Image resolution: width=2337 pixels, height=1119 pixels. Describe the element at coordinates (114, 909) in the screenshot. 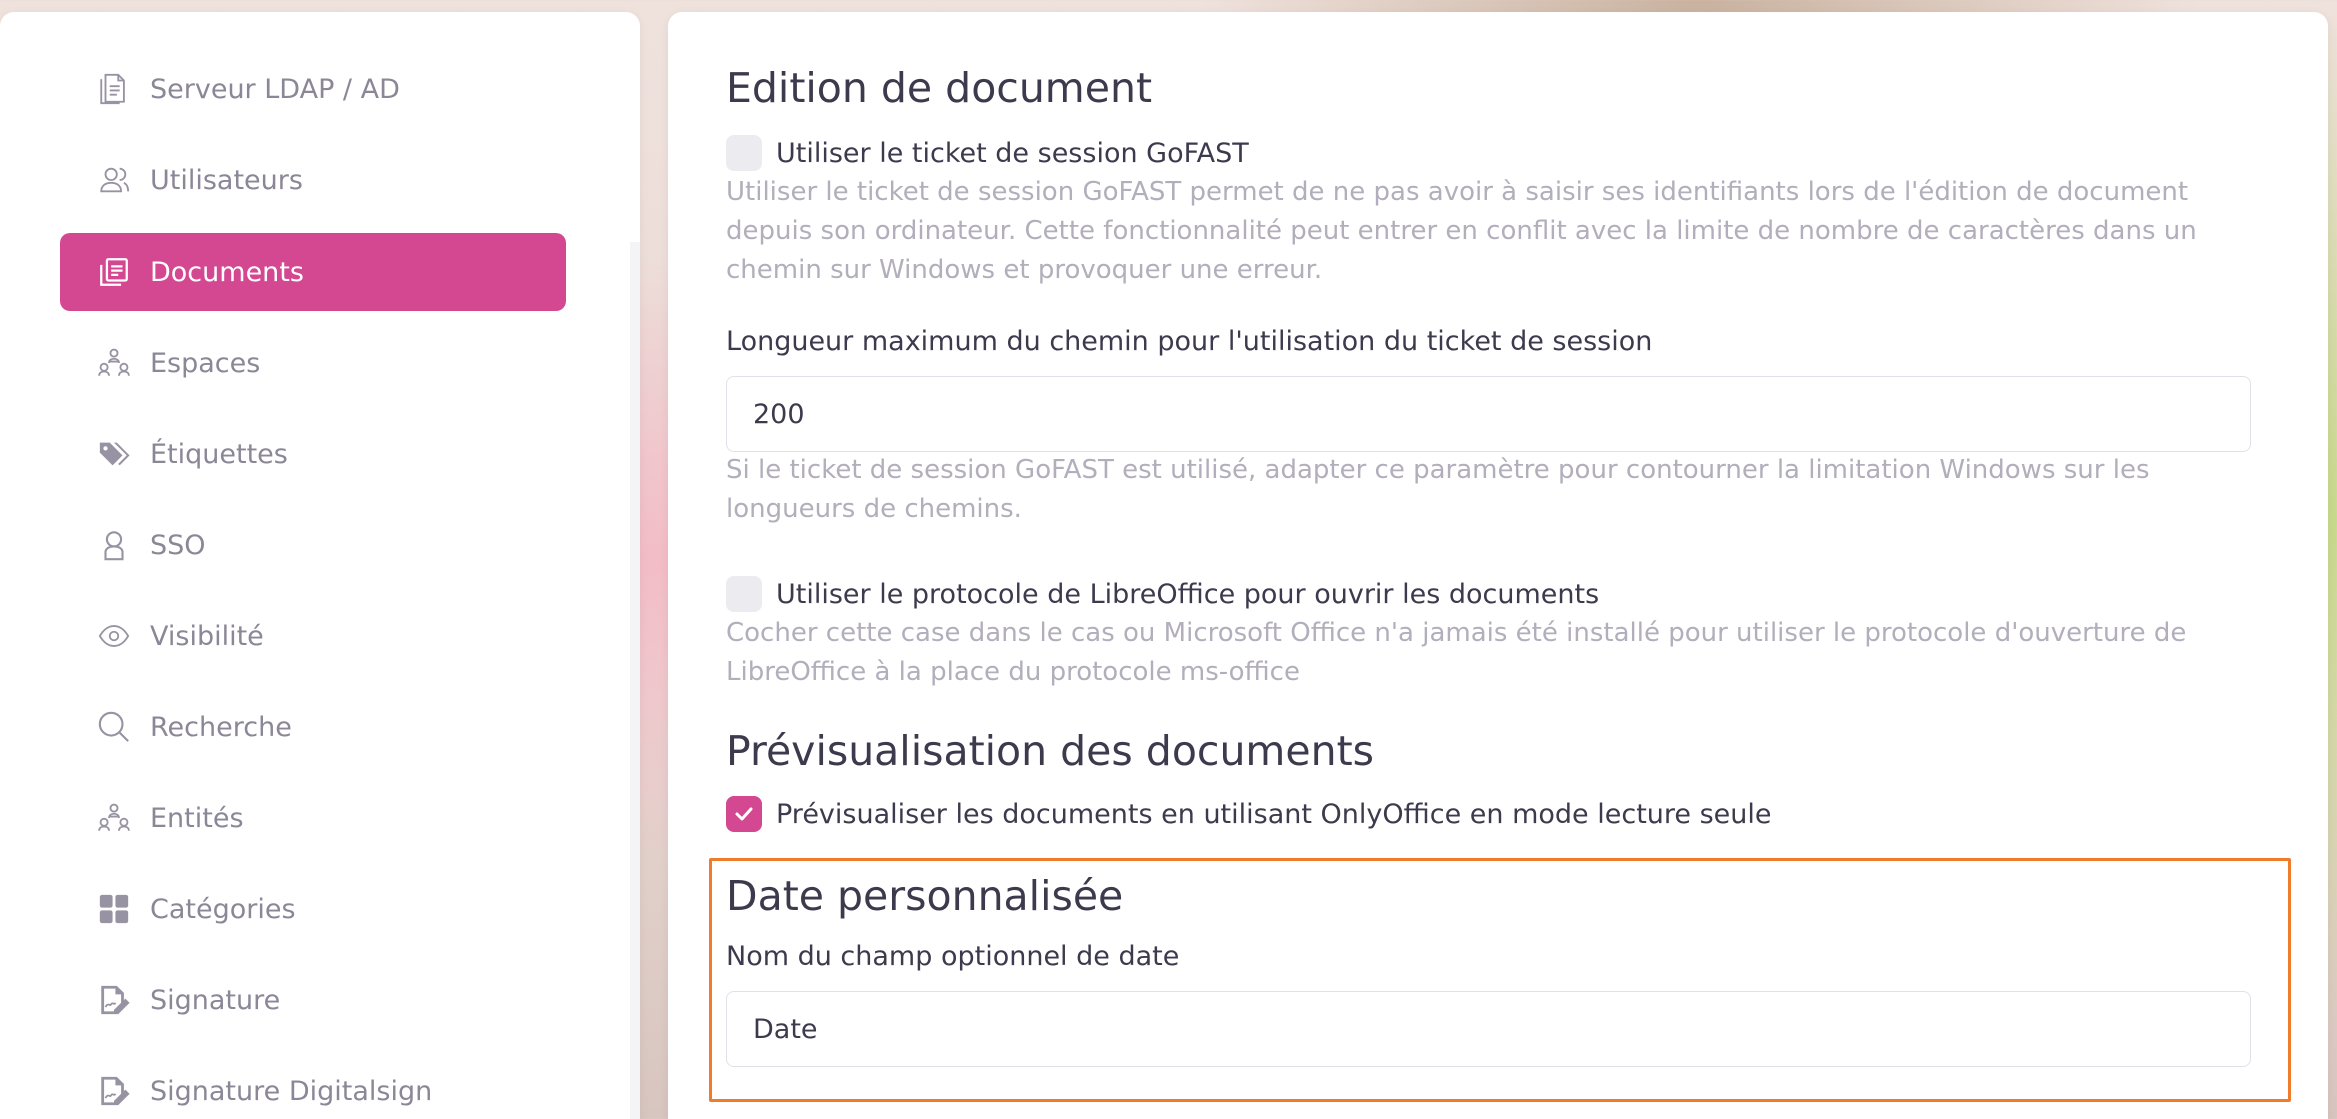

I see `categories-grid-icon` at that location.